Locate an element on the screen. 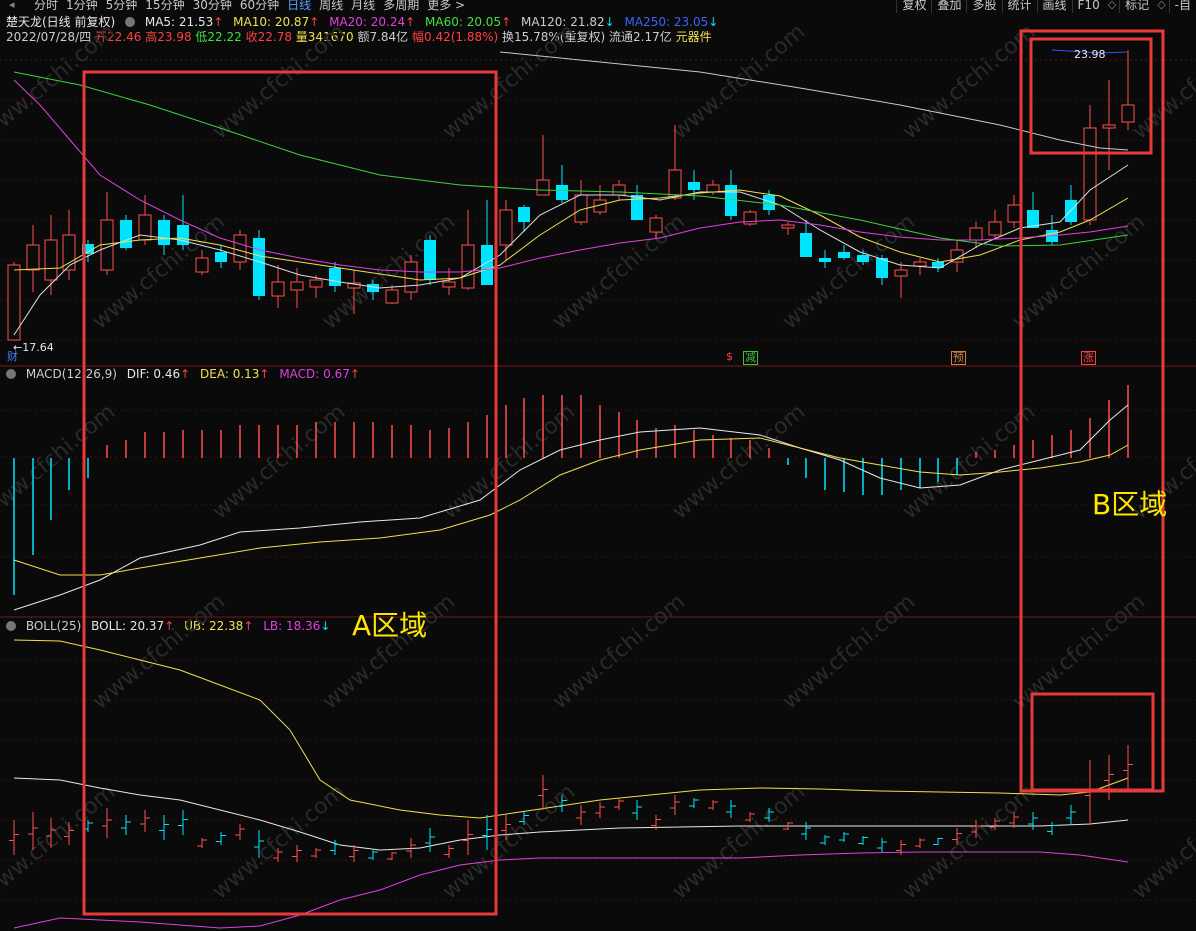 The image size is (1196, 931). marker-forecast: 预 is located at coordinates (958, 358).